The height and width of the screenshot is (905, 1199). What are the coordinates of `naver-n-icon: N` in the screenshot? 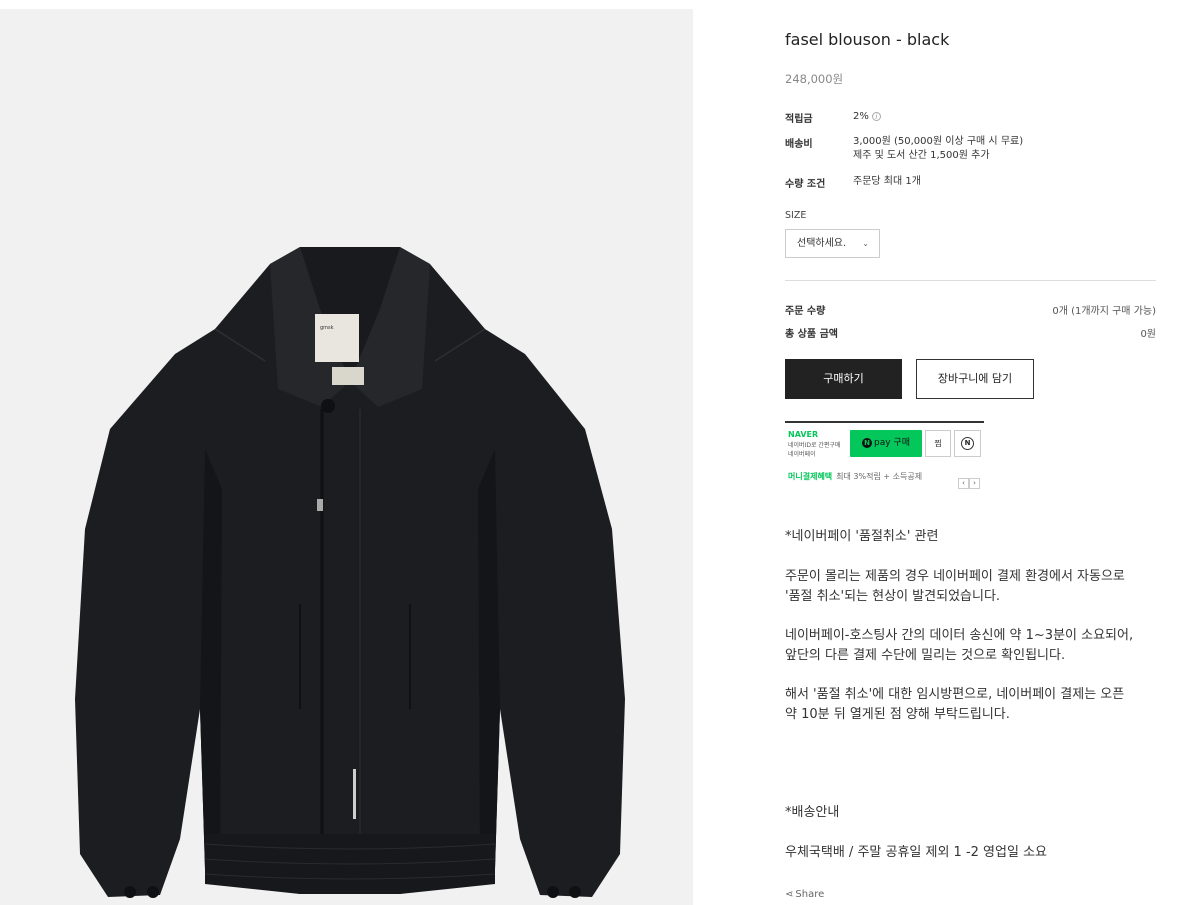 It's located at (967, 443).